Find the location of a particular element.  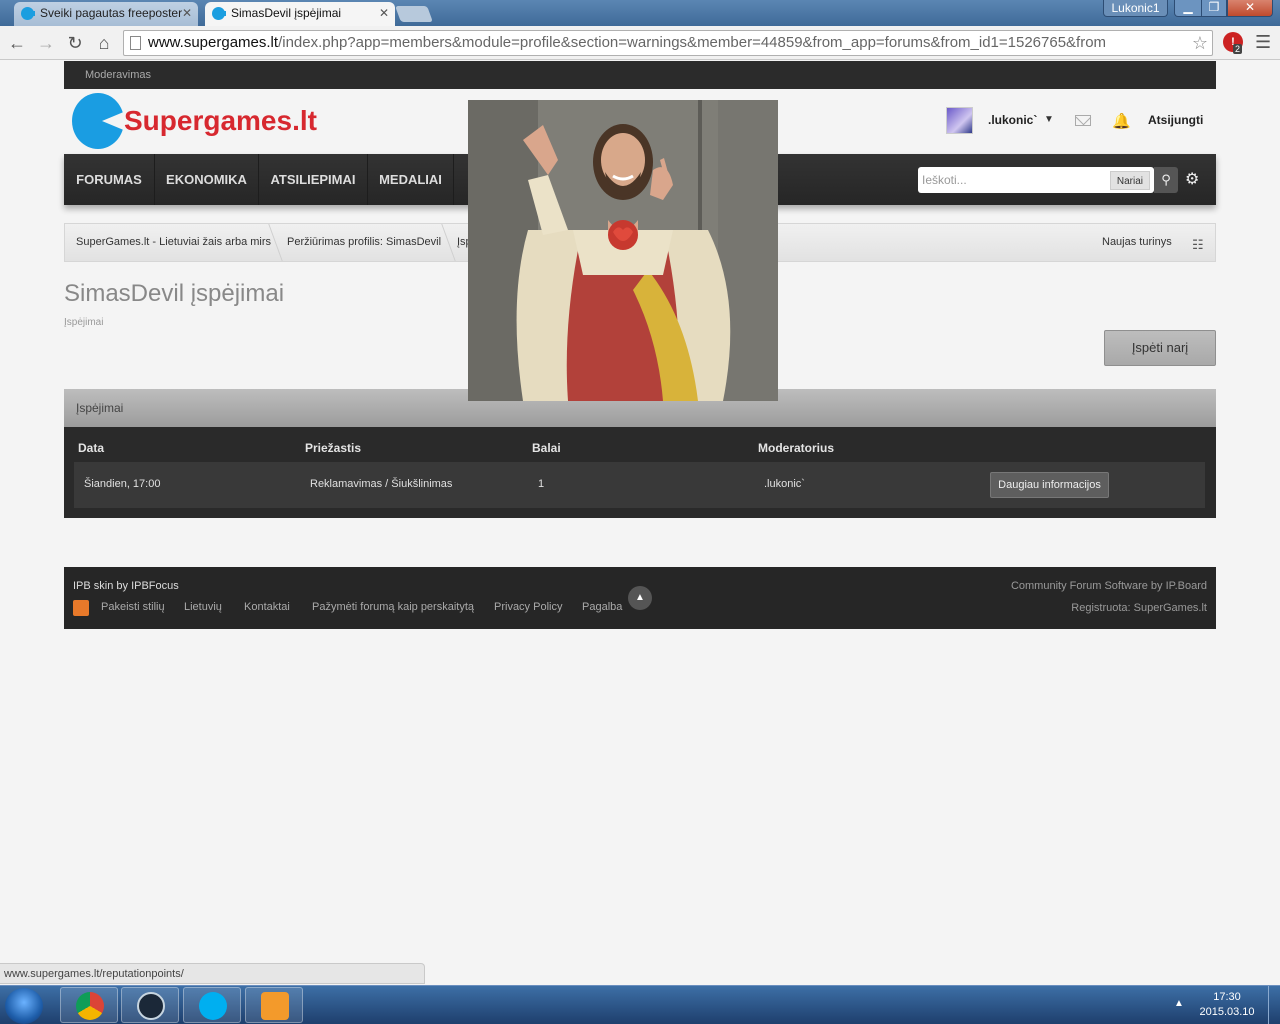

rss-icon is located at coordinates (81, 608).